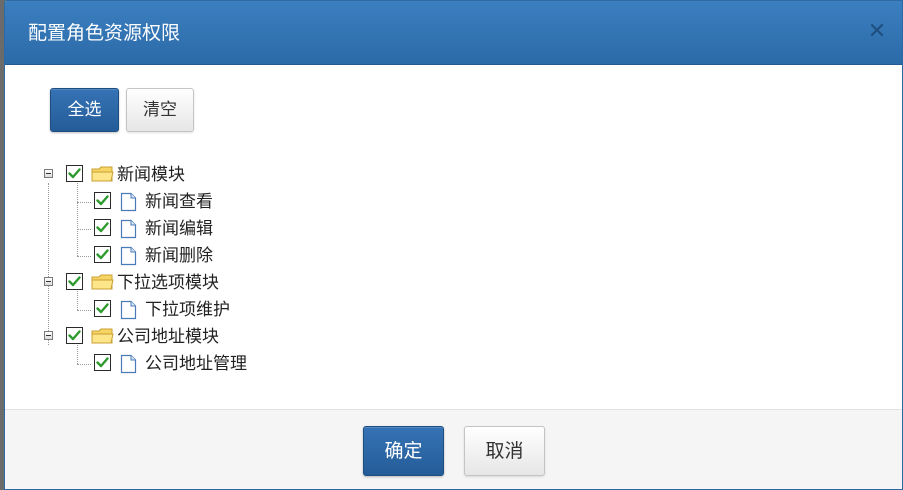  Describe the element at coordinates (187, 310) in the screenshot. I see `tree-node-label: 下拉项维护` at that location.